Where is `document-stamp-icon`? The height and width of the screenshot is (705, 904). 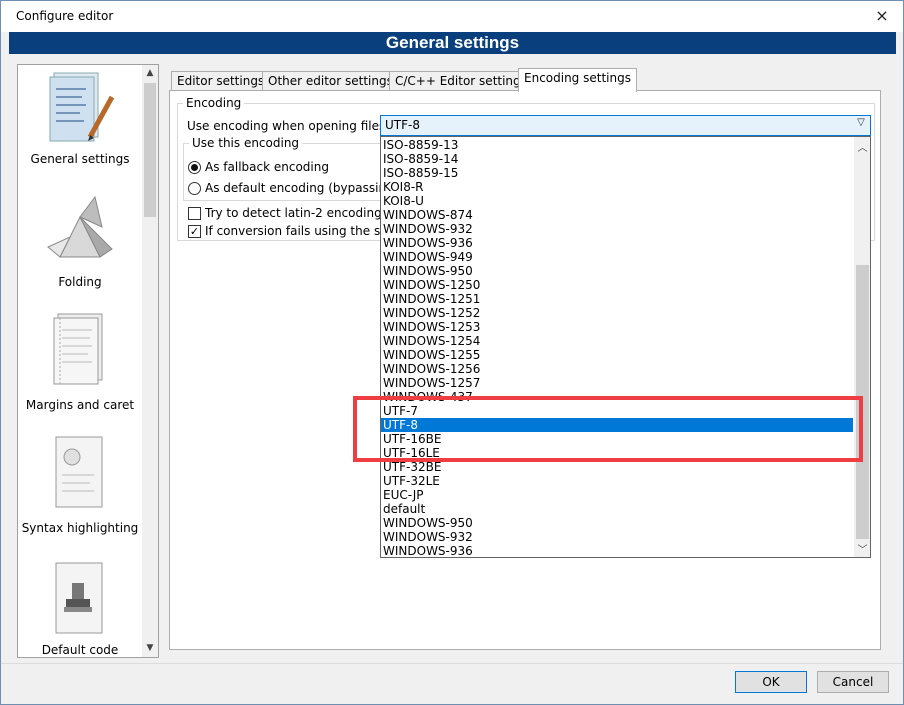
document-stamp-icon is located at coordinates (79, 598).